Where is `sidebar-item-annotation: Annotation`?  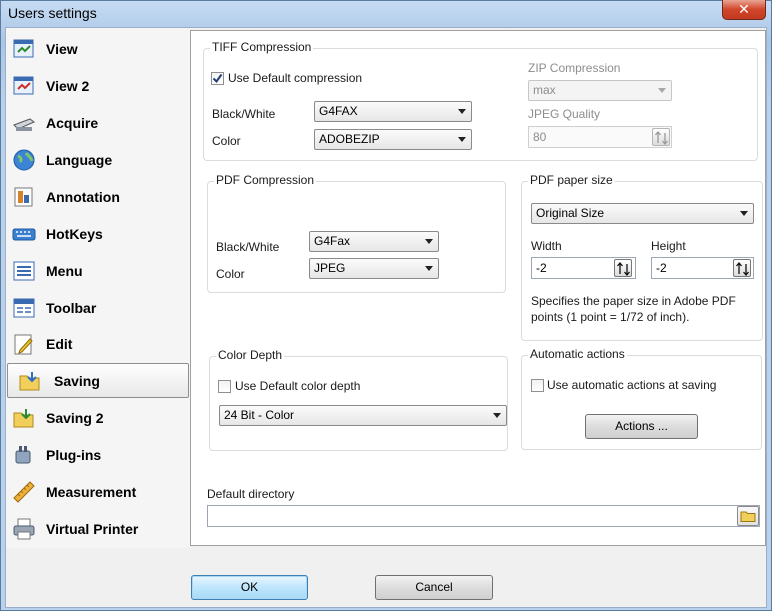
sidebar-item-annotation: Annotation is located at coordinates (98, 196).